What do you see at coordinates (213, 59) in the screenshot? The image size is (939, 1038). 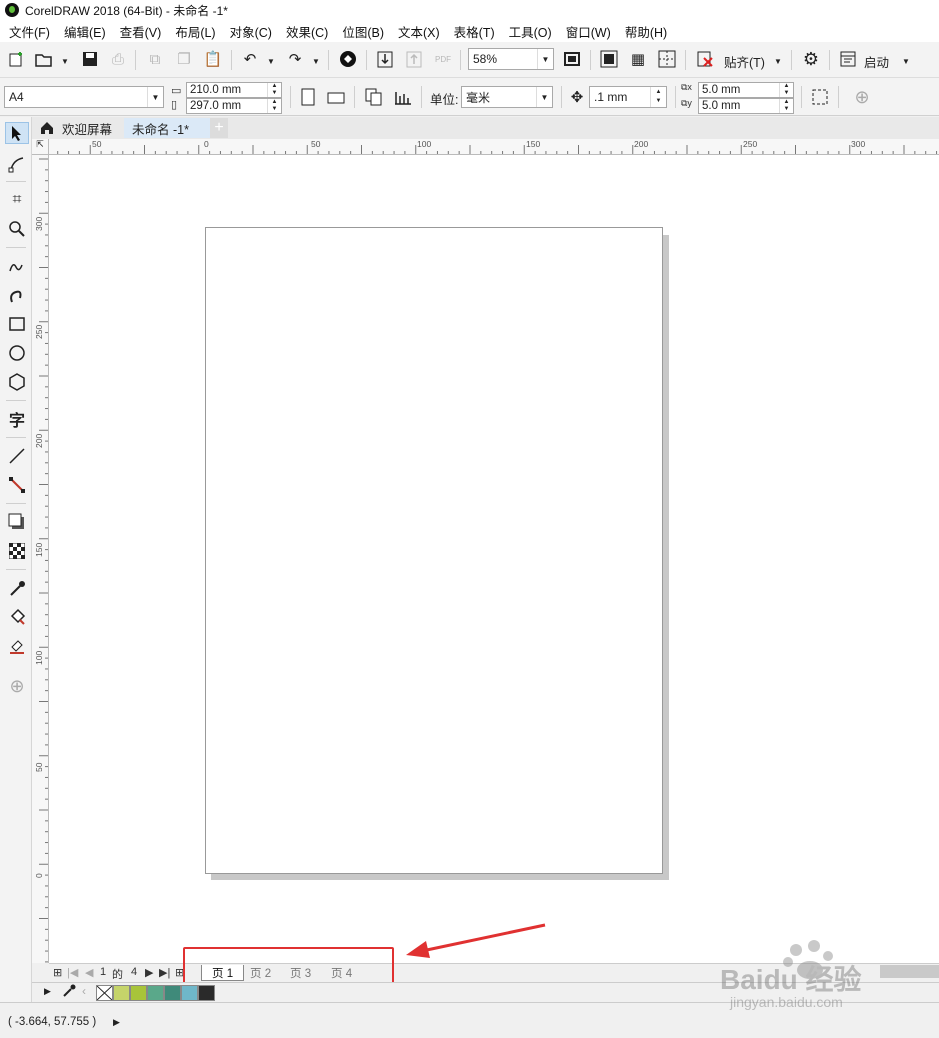 I see `paste-icon: 📋` at bounding box center [213, 59].